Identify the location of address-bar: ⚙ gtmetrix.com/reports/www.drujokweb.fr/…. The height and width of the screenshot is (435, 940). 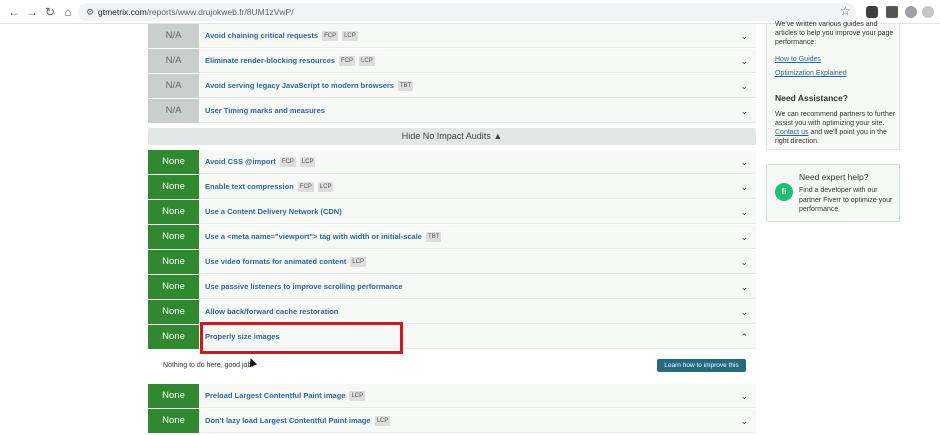
(467, 12).